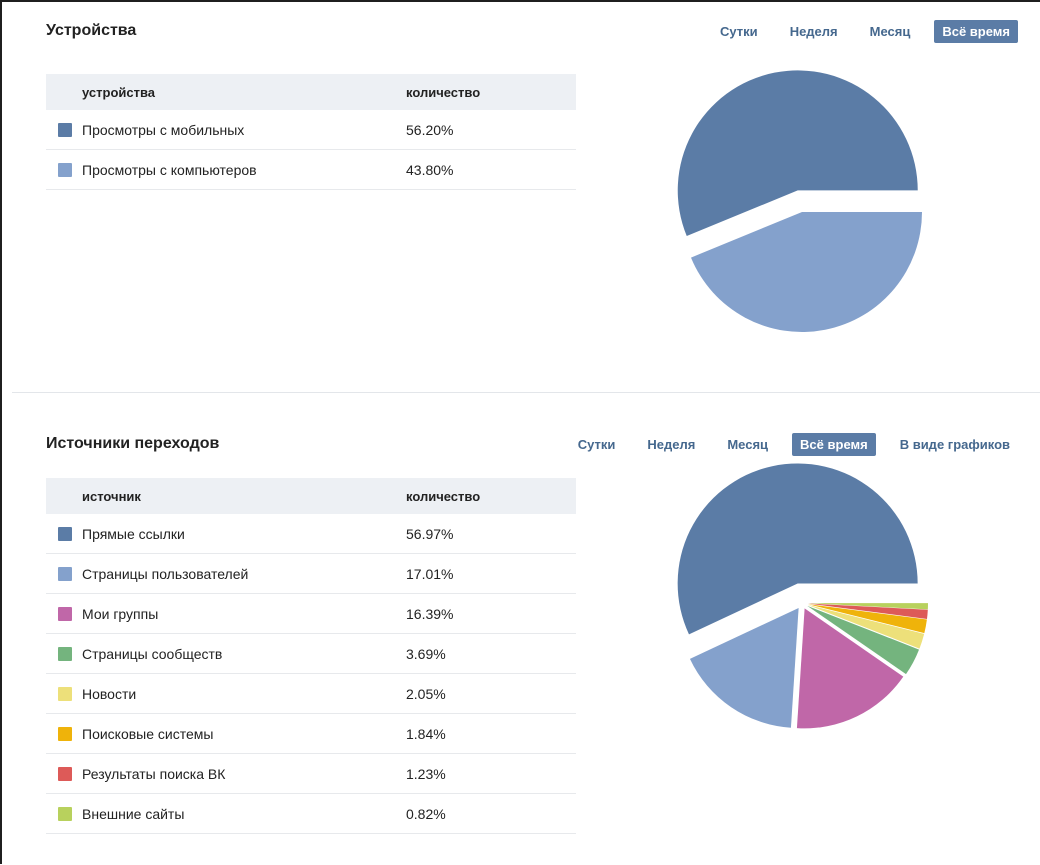  What do you see at coordinates (597, 444) in the screenshot?
I see `sources-period-day: Сутки` at bounding box center [597, 444].